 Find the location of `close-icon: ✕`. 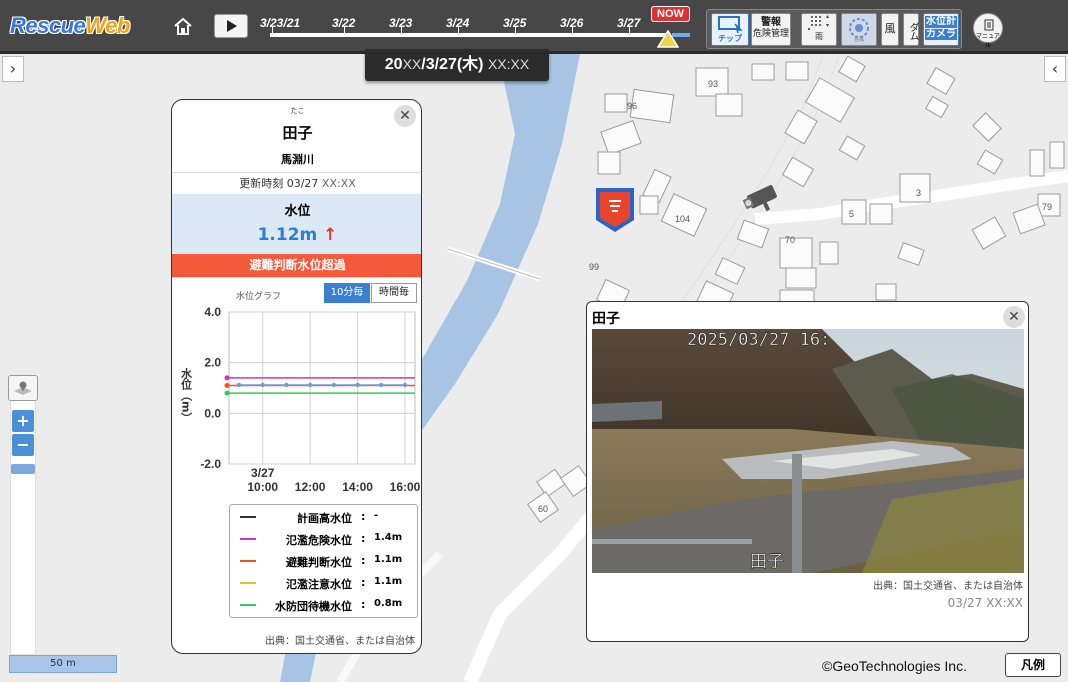

close-icon: ✕ is located at coordinates (1014, 317).